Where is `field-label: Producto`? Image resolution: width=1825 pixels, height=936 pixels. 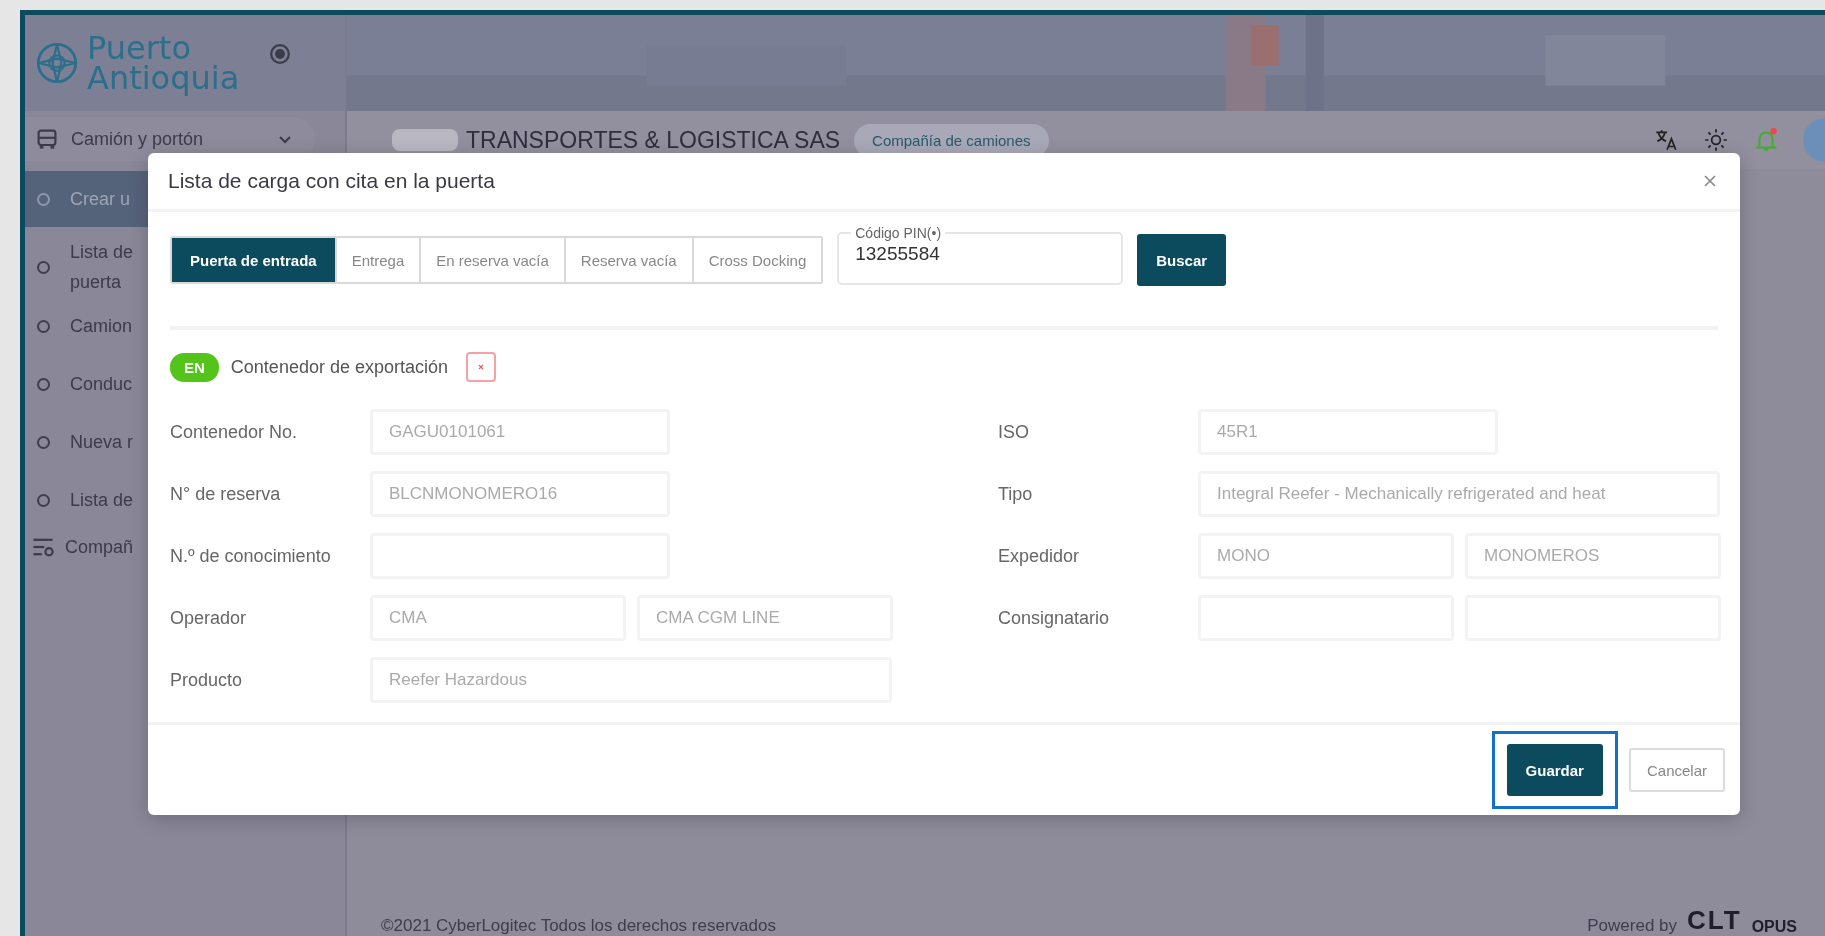 field-label: Producto is located at coordinates (207, 680).